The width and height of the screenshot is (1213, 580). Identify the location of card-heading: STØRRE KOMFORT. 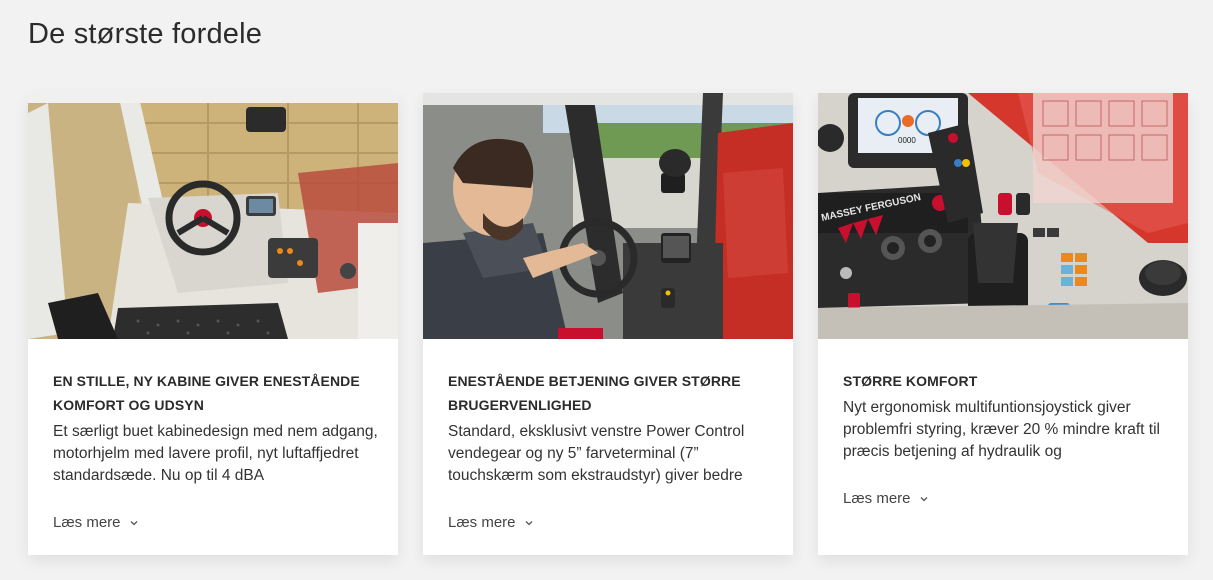
(910, 381).